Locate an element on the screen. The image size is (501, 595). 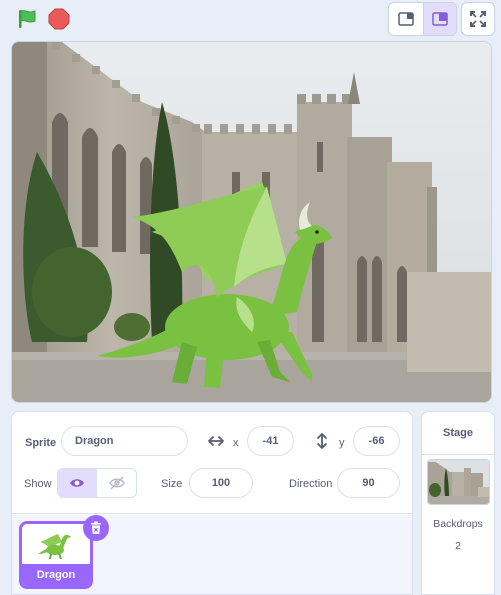
trash-icon is located at coordinates (96, 527).